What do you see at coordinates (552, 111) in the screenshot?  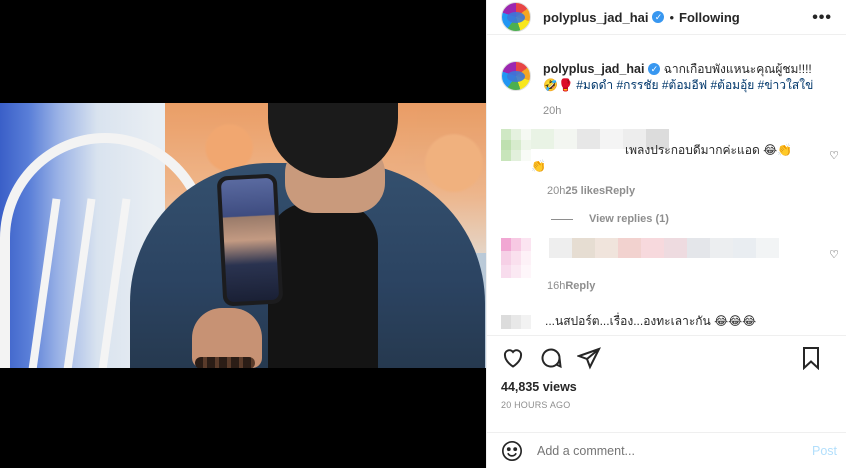 I see `caption-time: 20h` at bounding box center [552, 111].